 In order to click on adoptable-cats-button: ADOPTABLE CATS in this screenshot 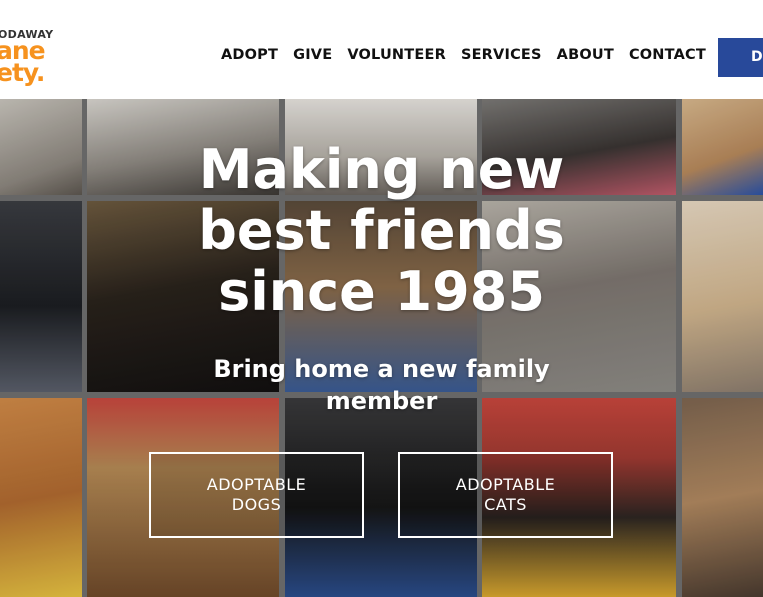, I will do `click(505, 495)`.